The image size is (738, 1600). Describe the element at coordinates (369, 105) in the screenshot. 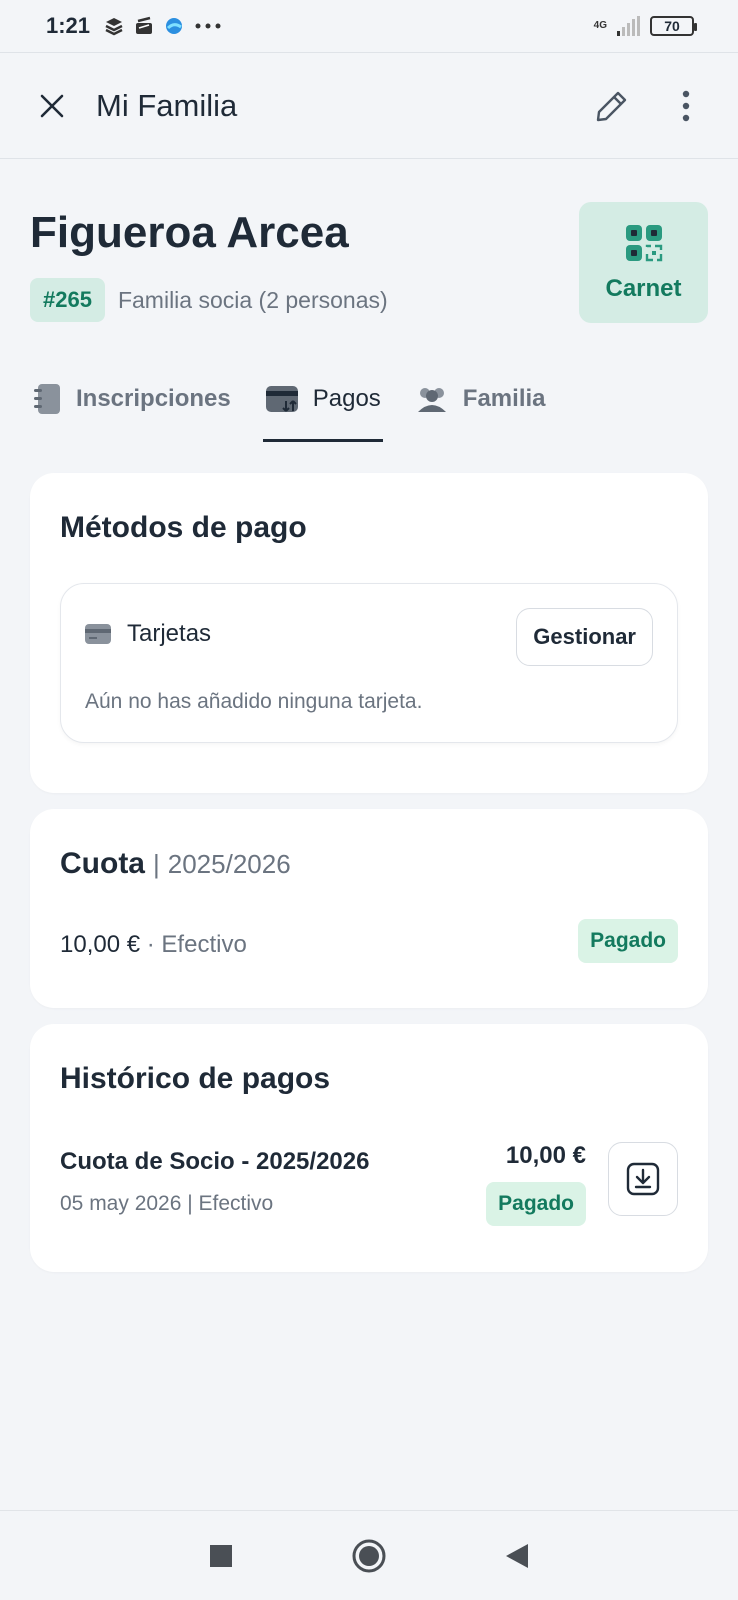

I see `app-bar: Mi Familia` at that location.